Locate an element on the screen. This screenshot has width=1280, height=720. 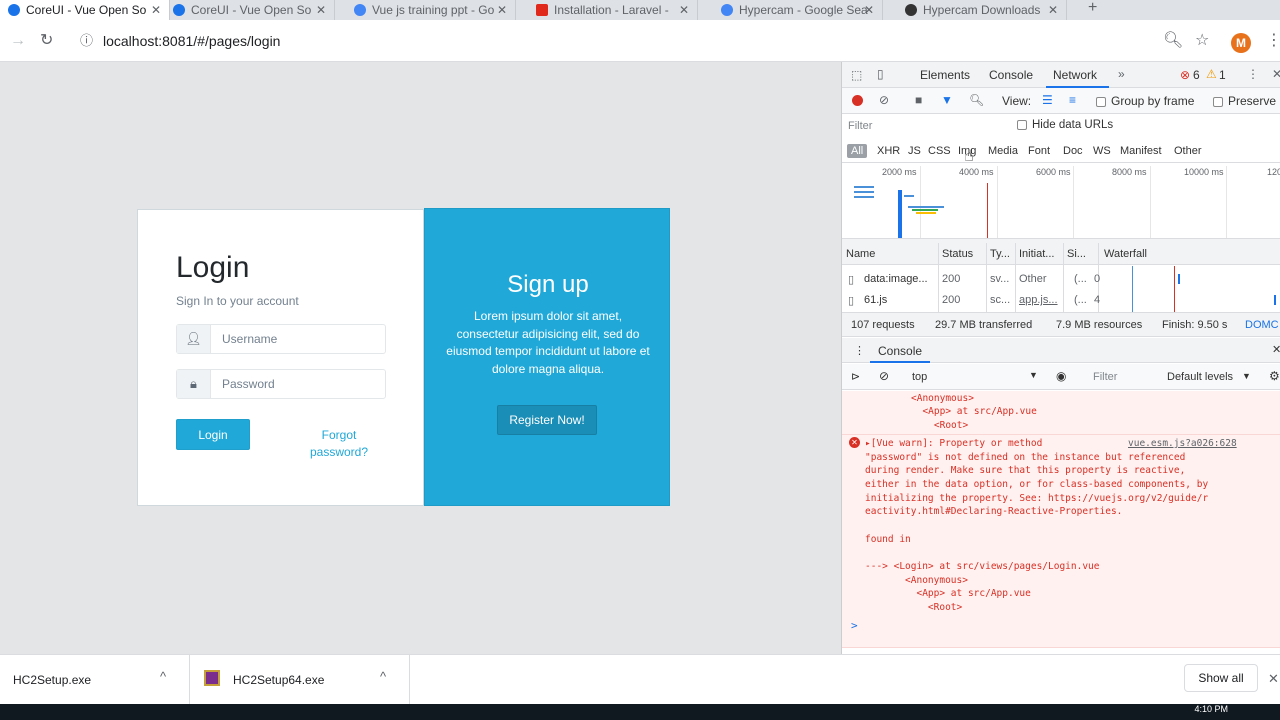
warning-count: 1 is located at coordinates (1222, 75).